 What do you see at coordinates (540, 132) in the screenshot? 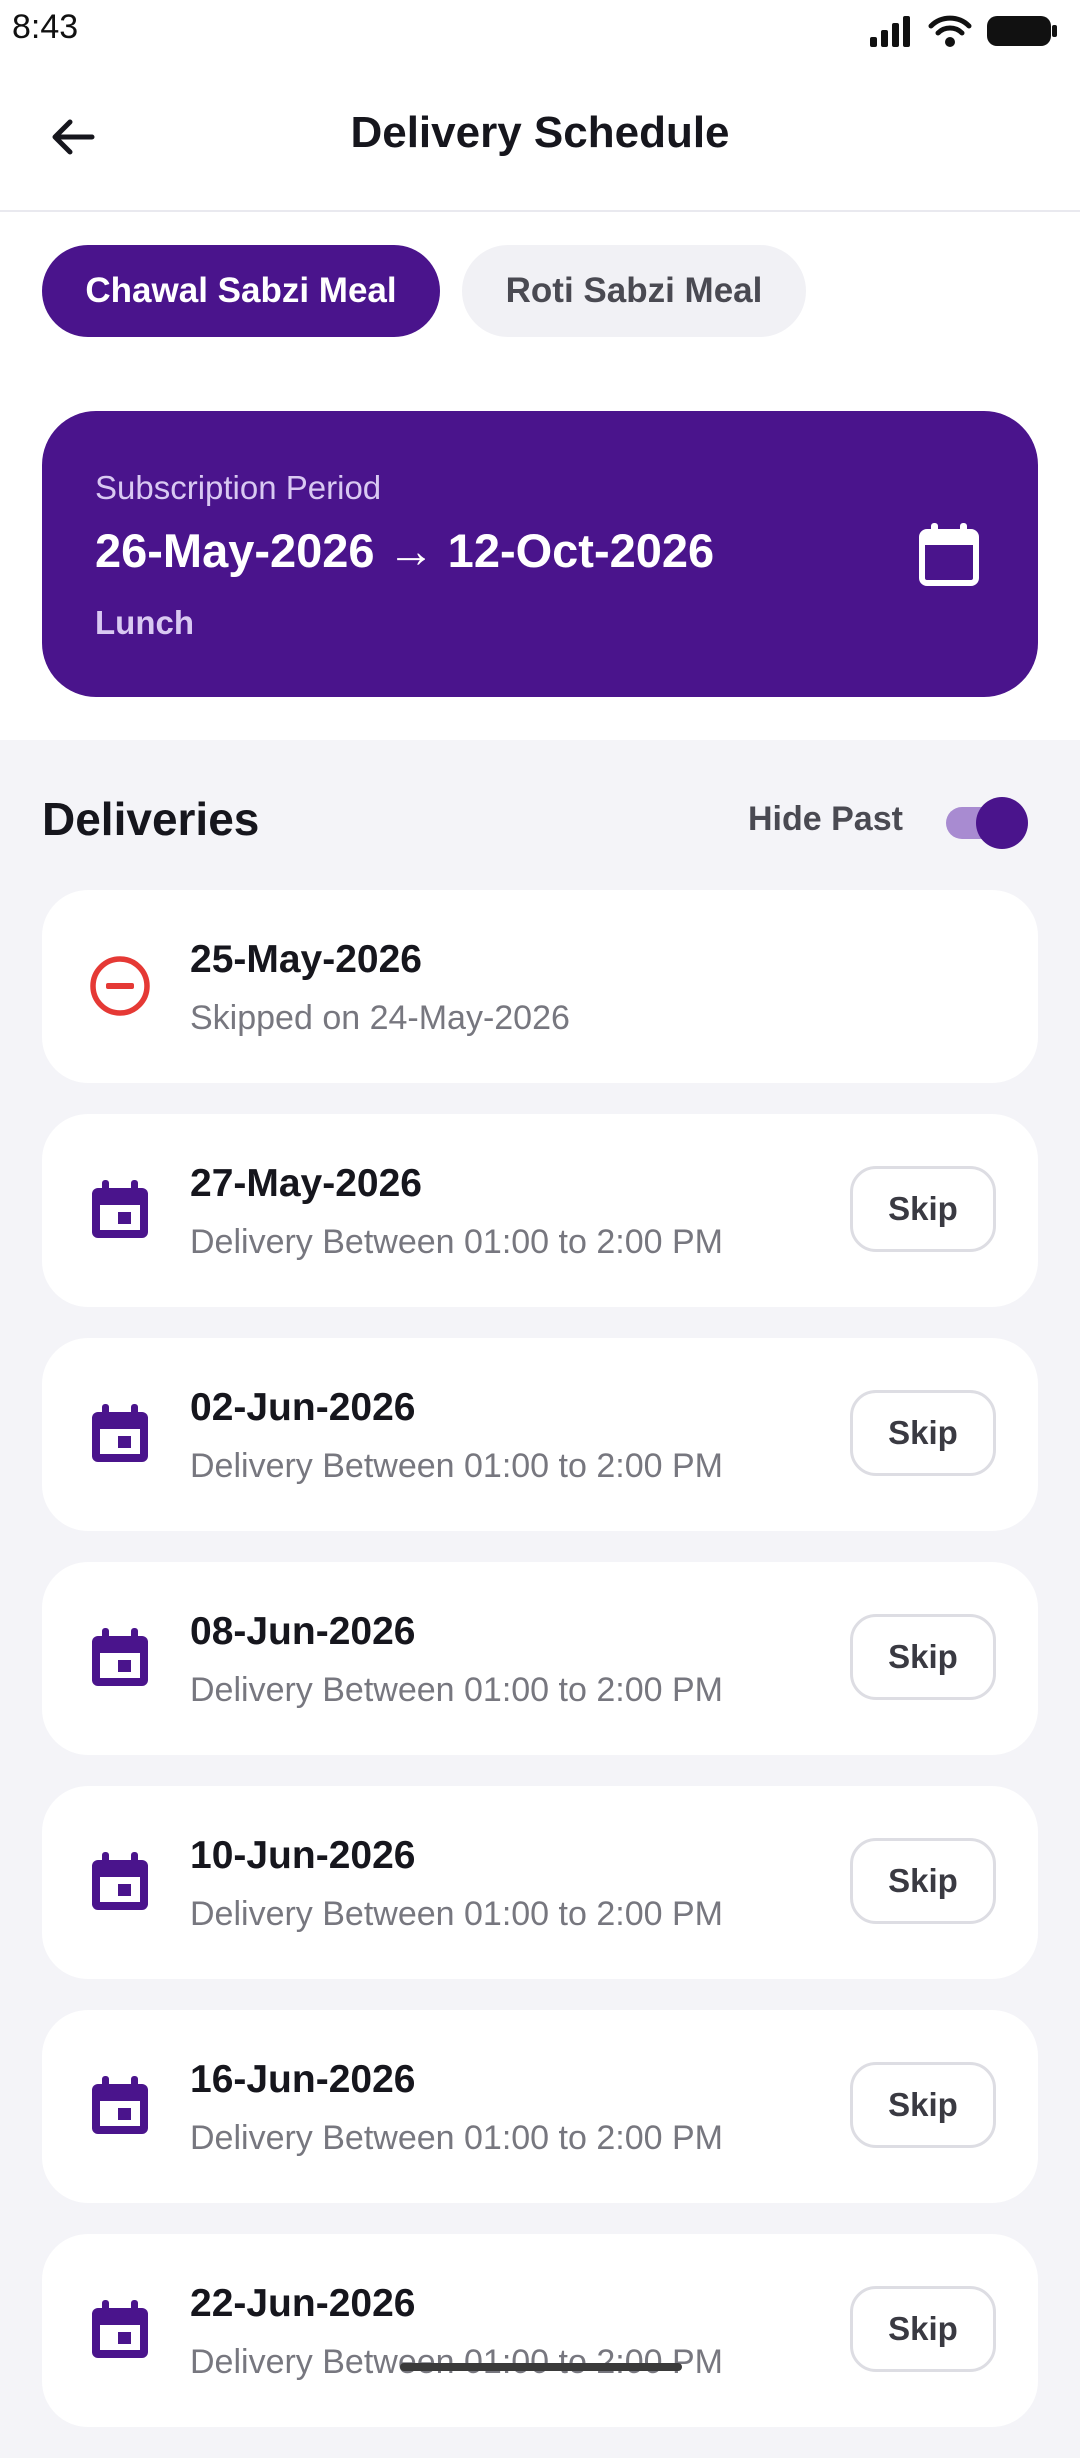
I see `page-title: Delivery Schedule` at bounding box center [540, 132].